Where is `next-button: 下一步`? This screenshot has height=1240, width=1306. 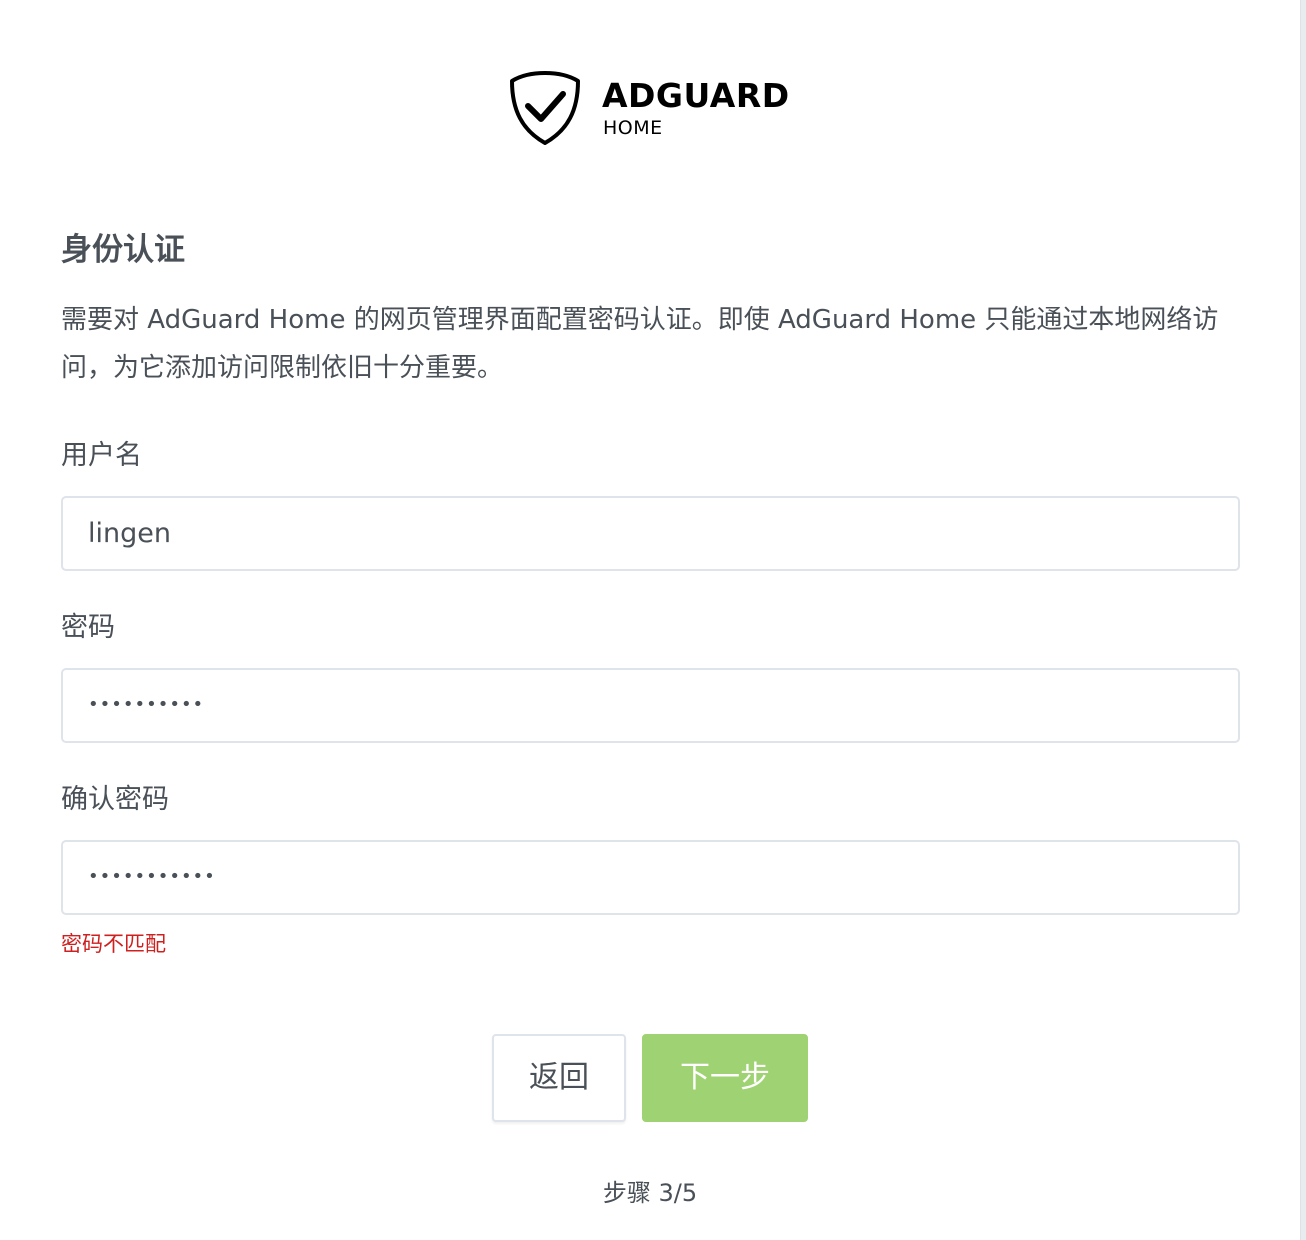
next-button: 下一步 is located at coordinates (725, 1078).